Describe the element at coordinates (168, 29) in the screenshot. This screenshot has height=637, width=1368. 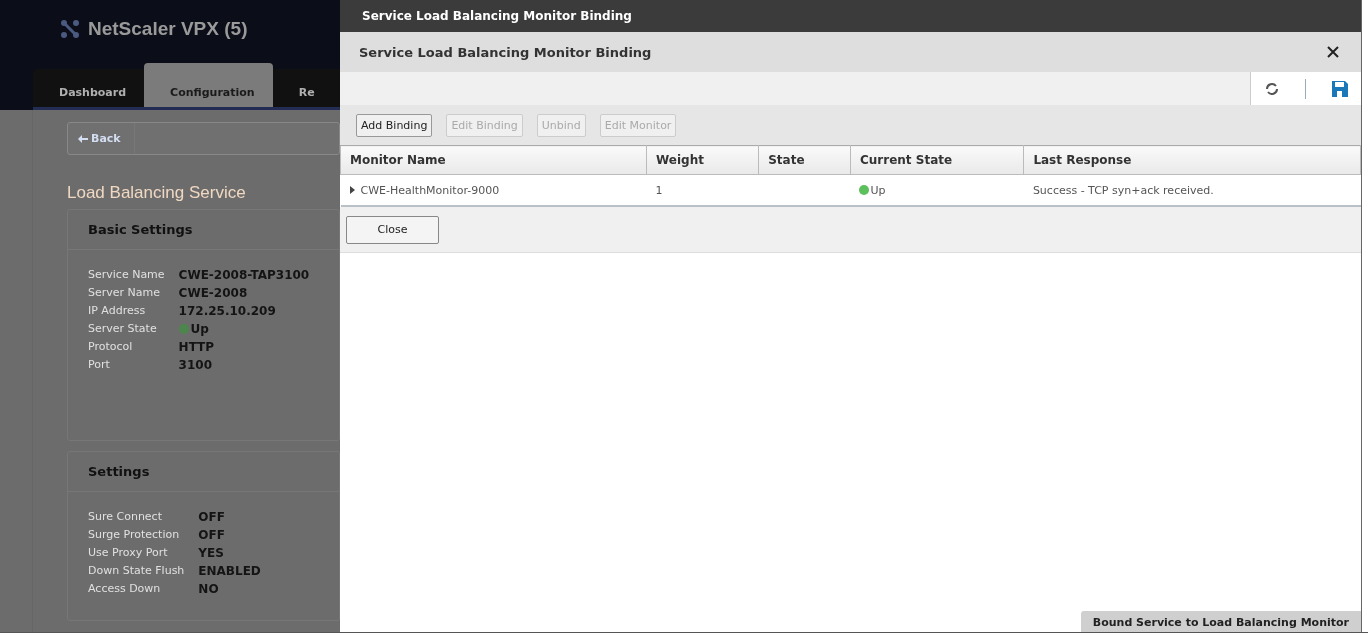
I see `app-title: NetScaler VPX (5)` at that location.